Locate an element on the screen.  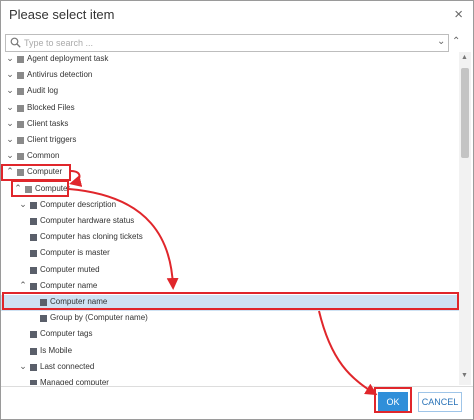
tree-row: ⌄ Common is located at coordinates (230, 157).